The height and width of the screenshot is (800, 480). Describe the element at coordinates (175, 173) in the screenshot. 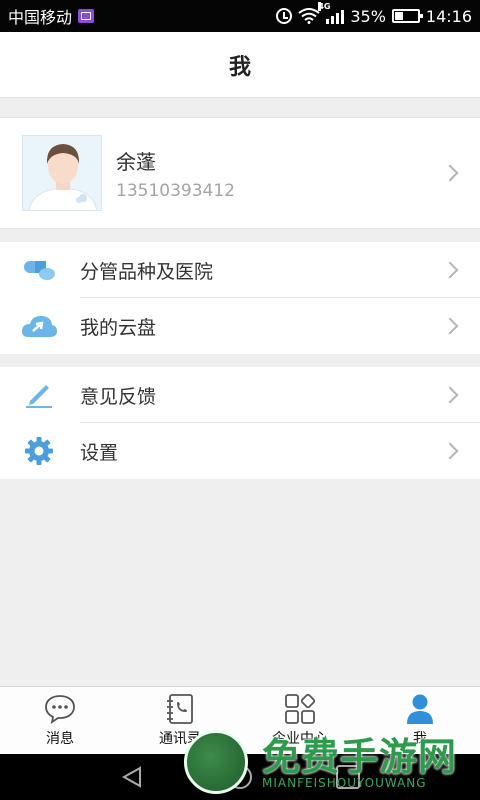

I see `profile-text: 余蓬 13510393412` at that location.